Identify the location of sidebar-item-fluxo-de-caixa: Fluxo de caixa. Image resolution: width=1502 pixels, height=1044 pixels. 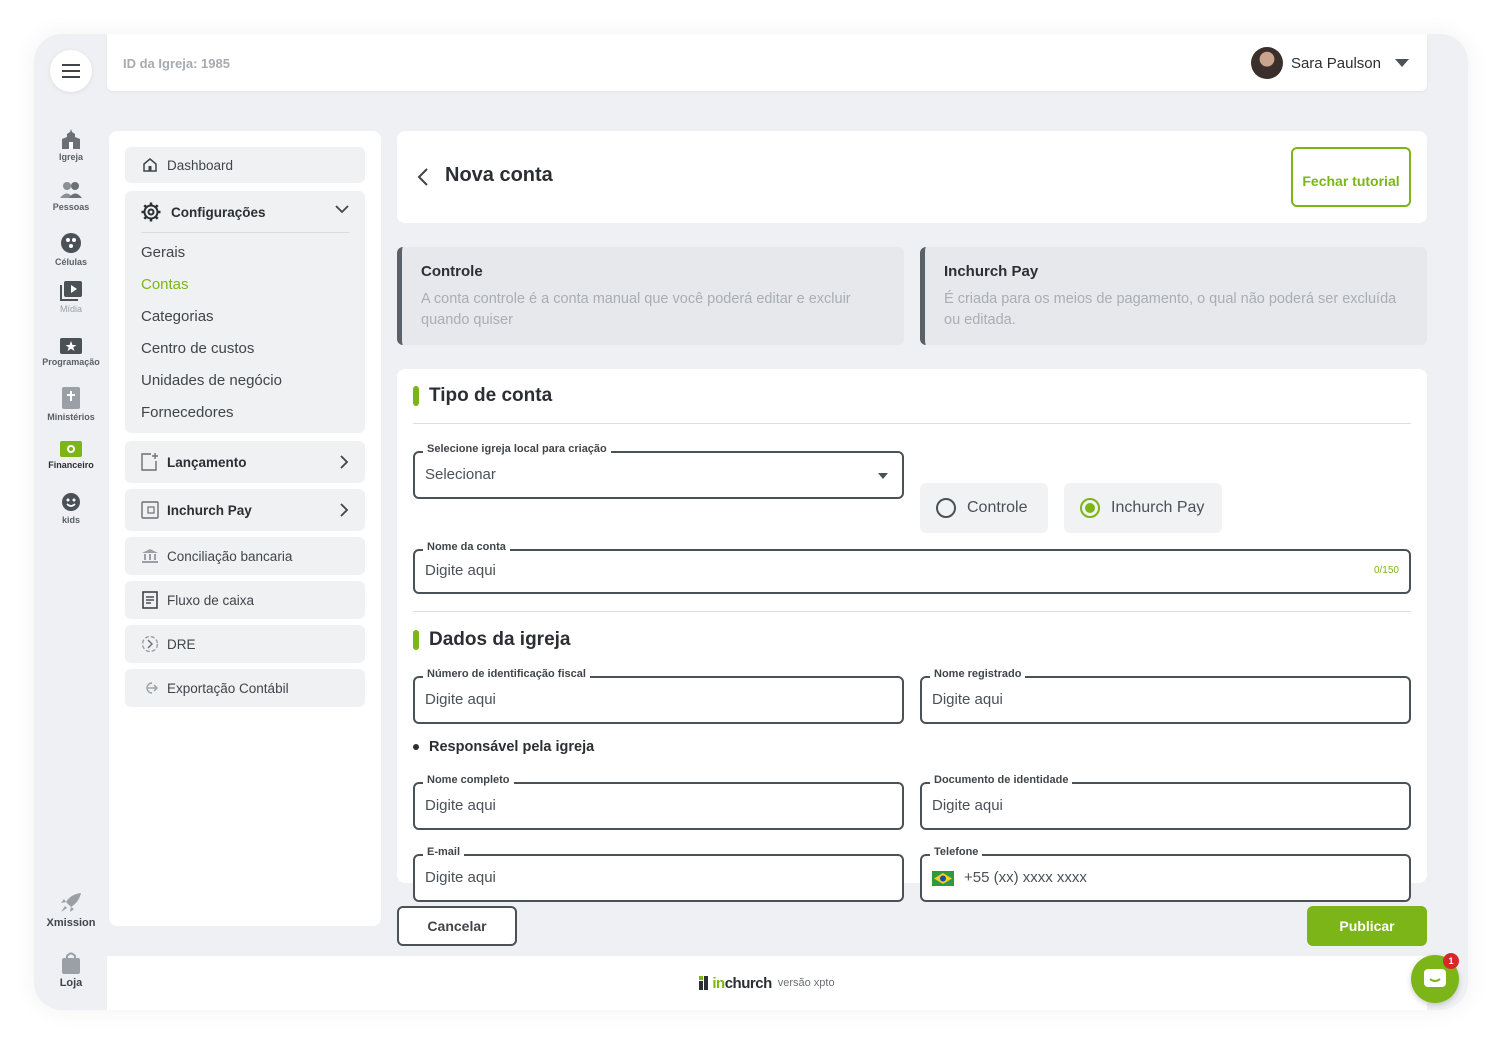
(245, 600).